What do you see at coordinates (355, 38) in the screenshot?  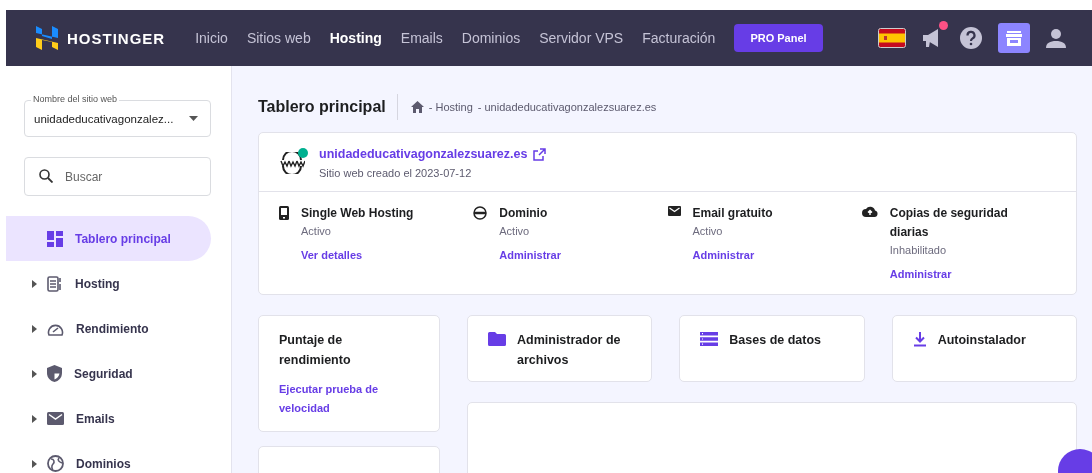 I see `nav-link: Hosting` at bounding box center [355, 38].